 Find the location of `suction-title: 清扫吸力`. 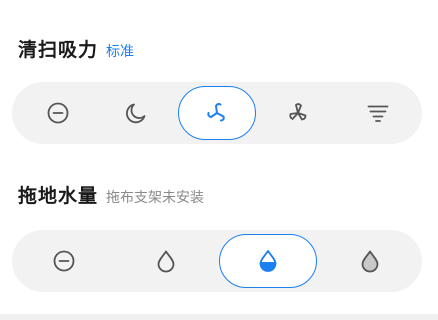

suction-title: 清扫吸力 is located at coordinates (58, 50).